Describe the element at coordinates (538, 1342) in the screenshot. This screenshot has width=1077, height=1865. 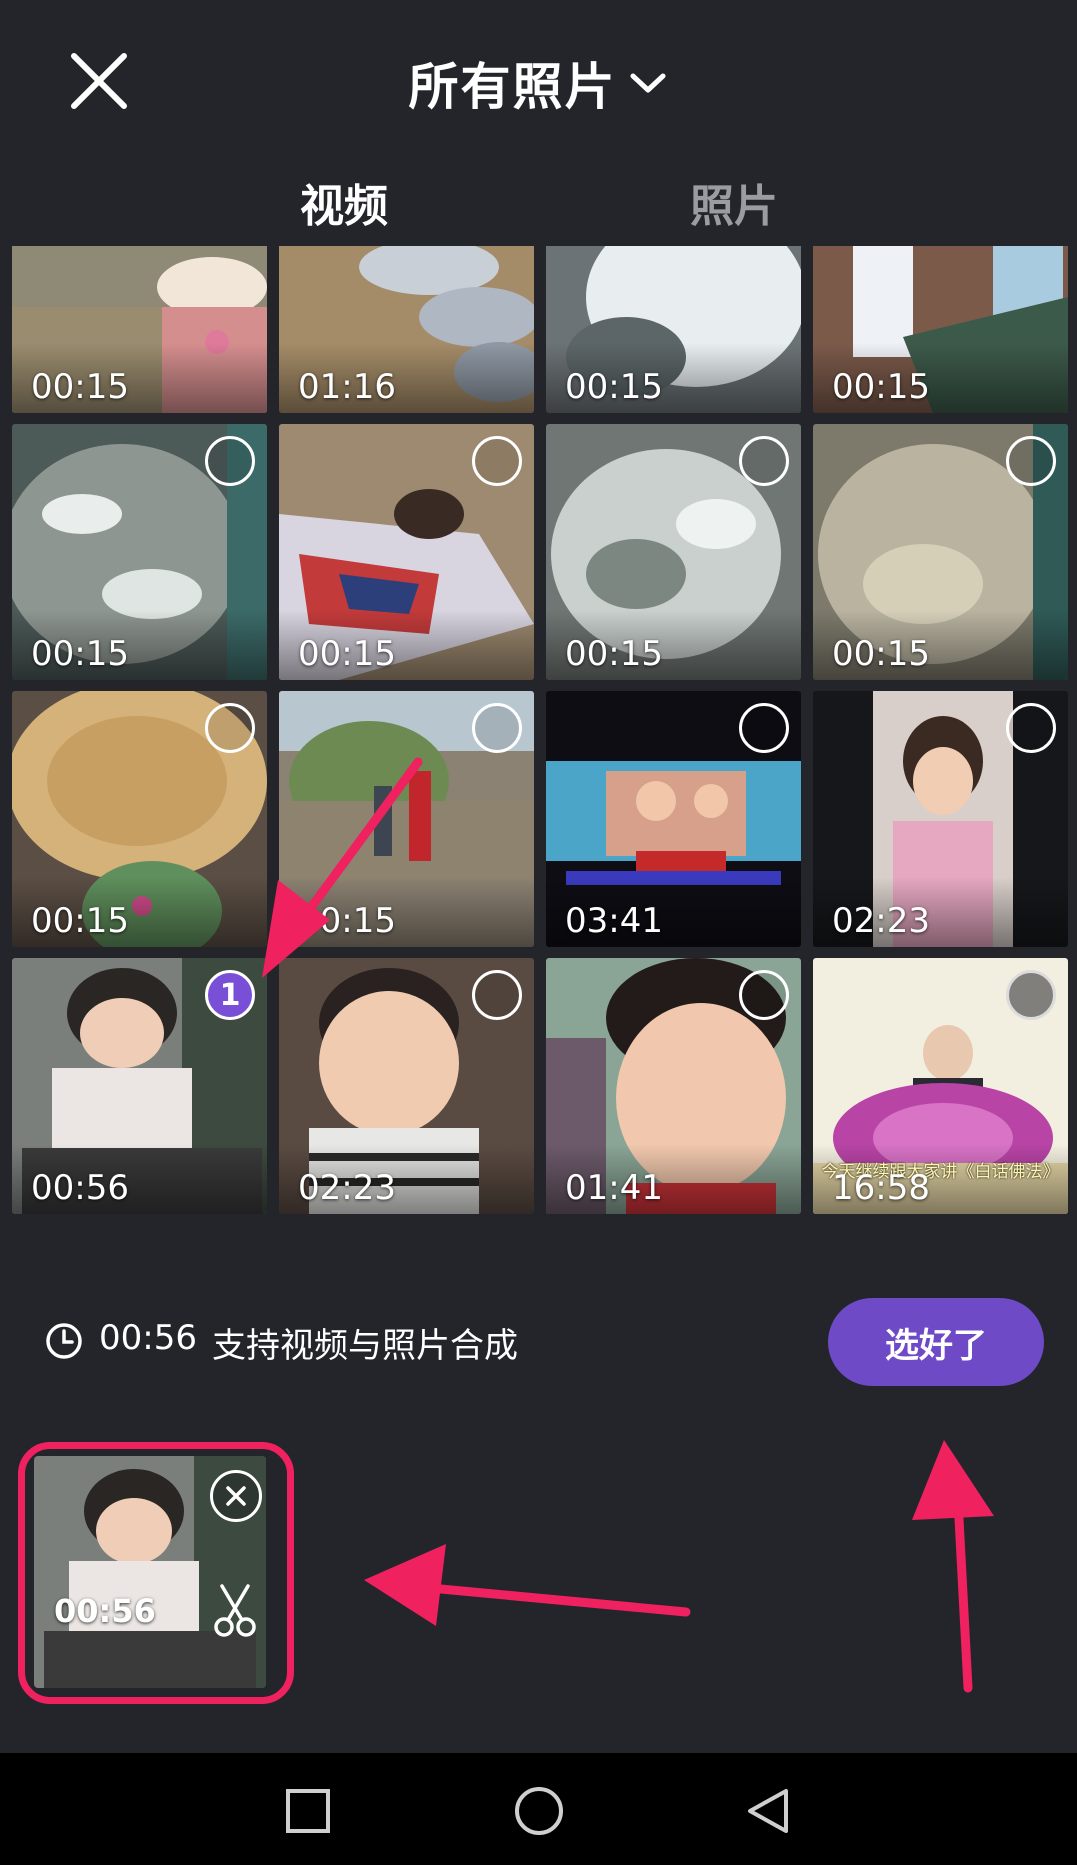
I see `selection-info-bar: 00:56 支持视频与照片合成 选好了` at that location.